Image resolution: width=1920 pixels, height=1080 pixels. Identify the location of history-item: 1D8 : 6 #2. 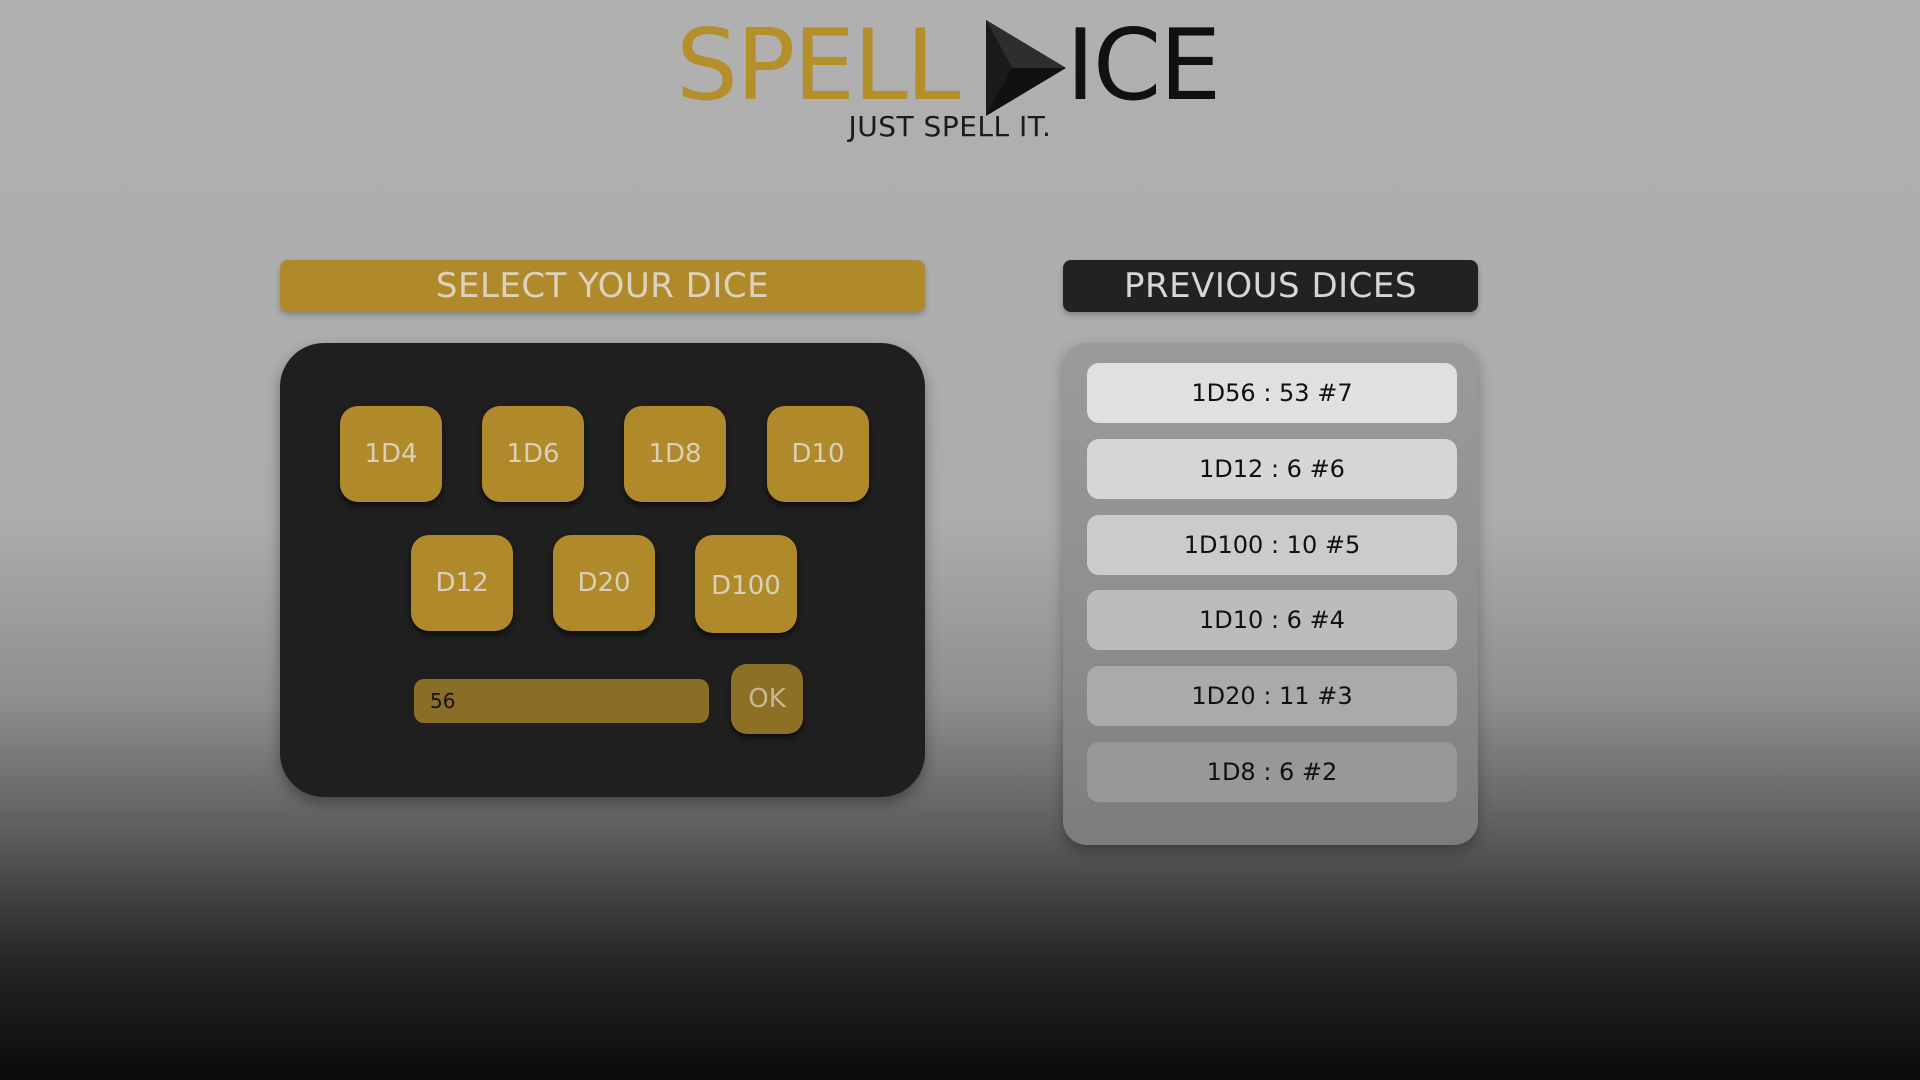
(1272, 772).